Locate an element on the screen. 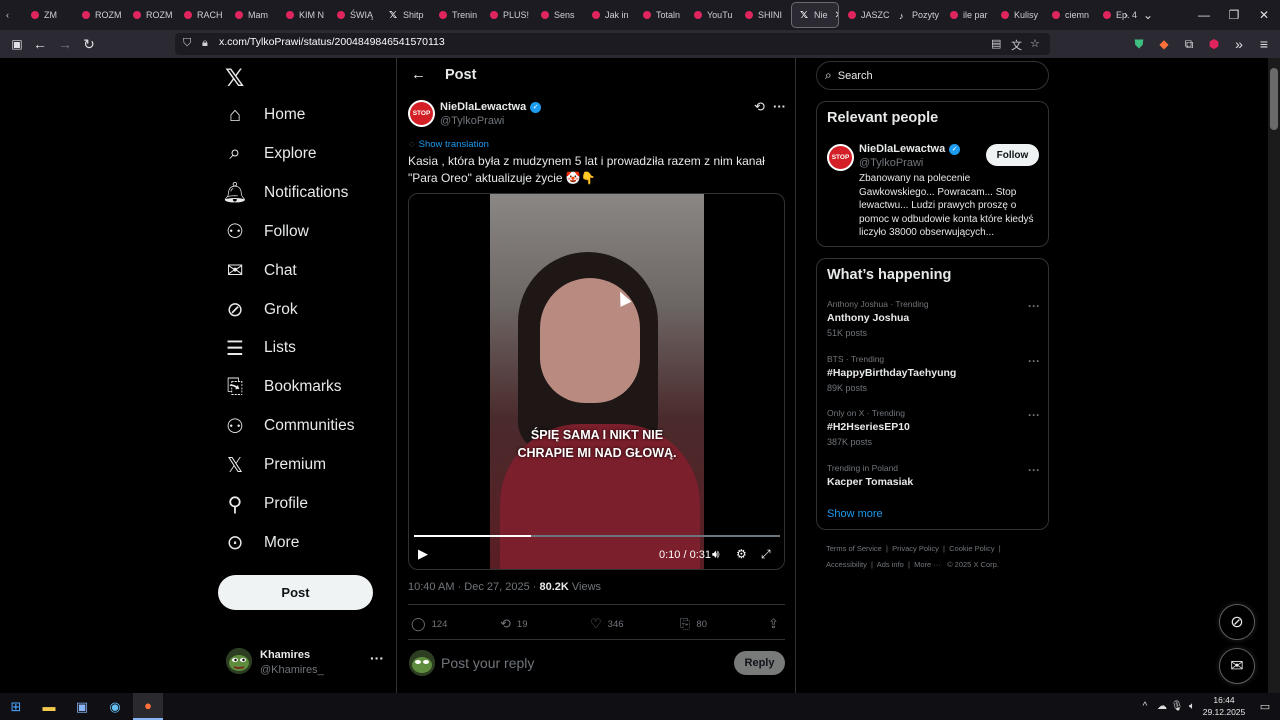 The image size is (1280, 720). messages-fab-icon: ✉ is located at coordinates (1237, 666).